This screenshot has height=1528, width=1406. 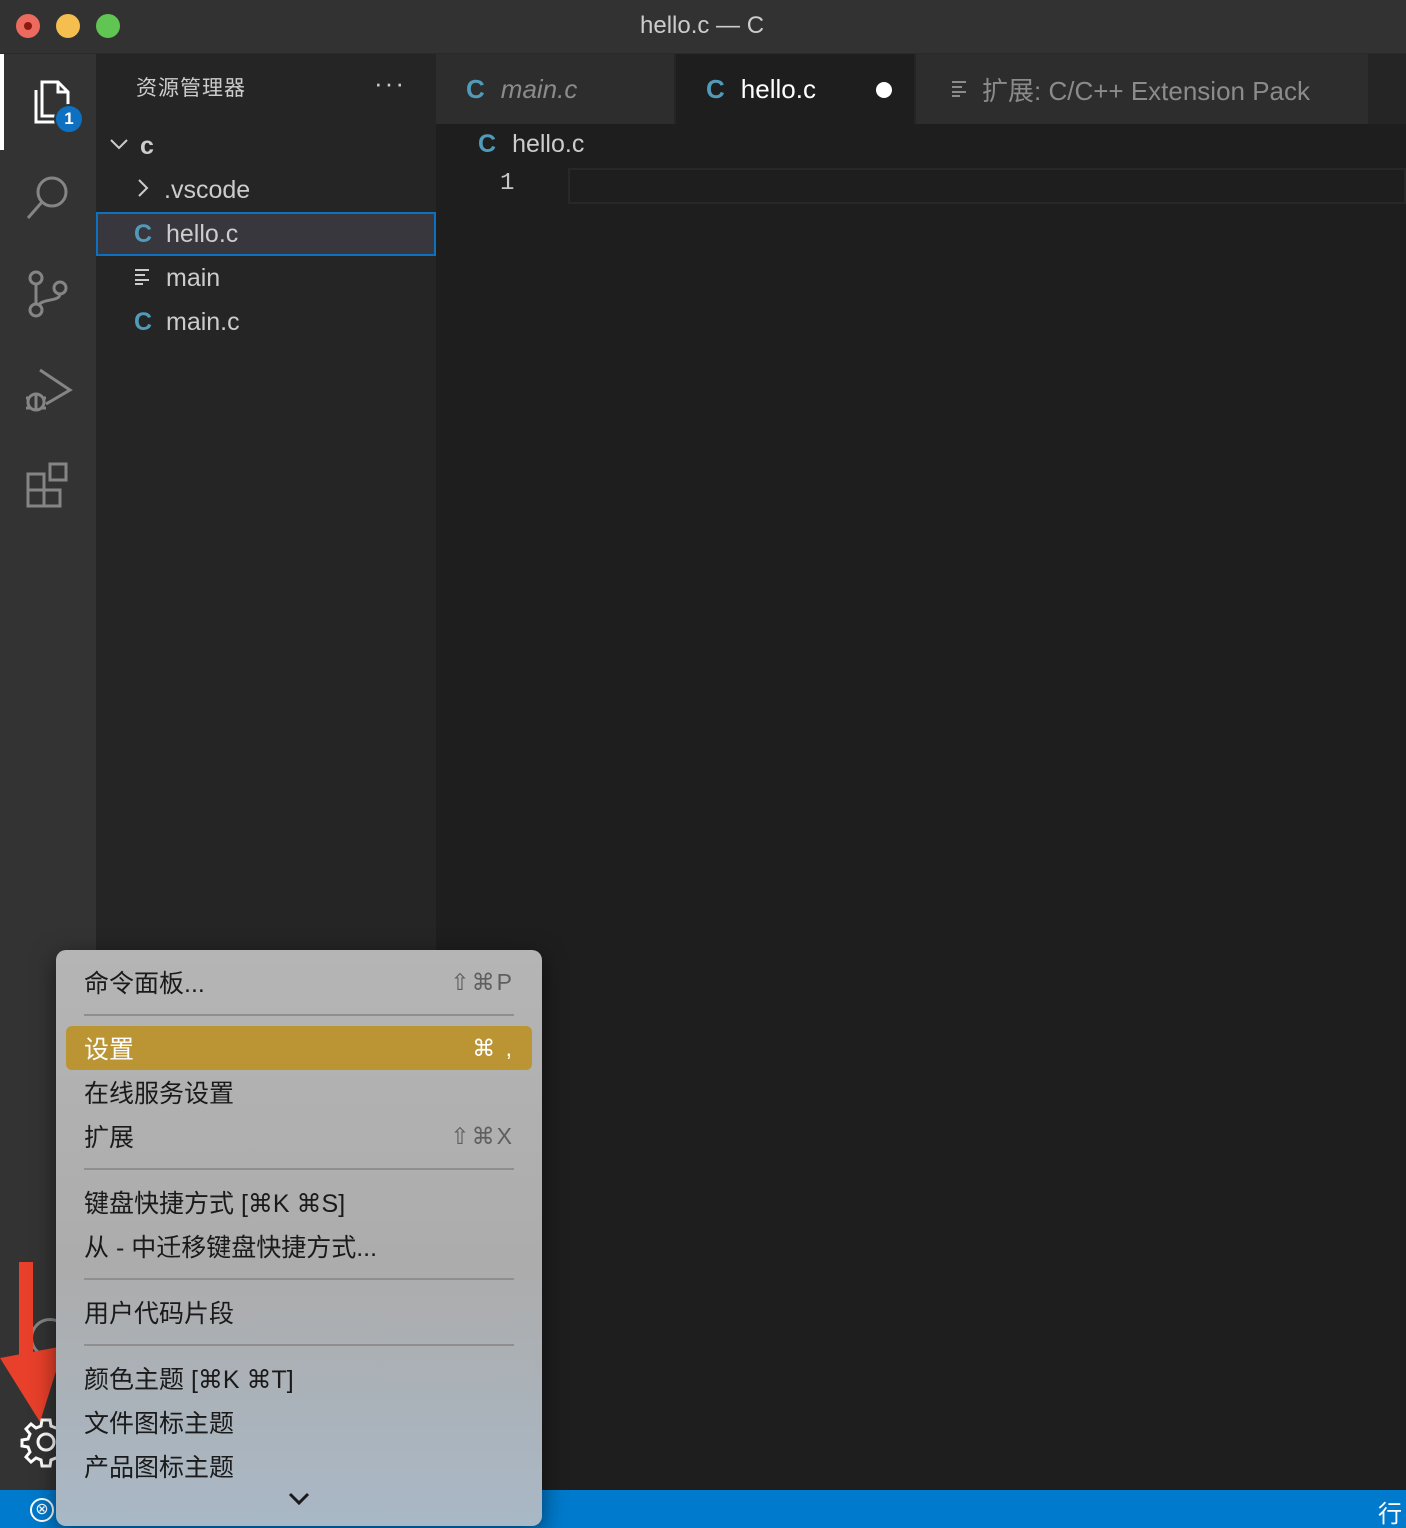 I want to click on menu-item-keyboard-shortcuts: 键盘快捷方式 [⌘K ⌘S], so click(x=299, y=1202).